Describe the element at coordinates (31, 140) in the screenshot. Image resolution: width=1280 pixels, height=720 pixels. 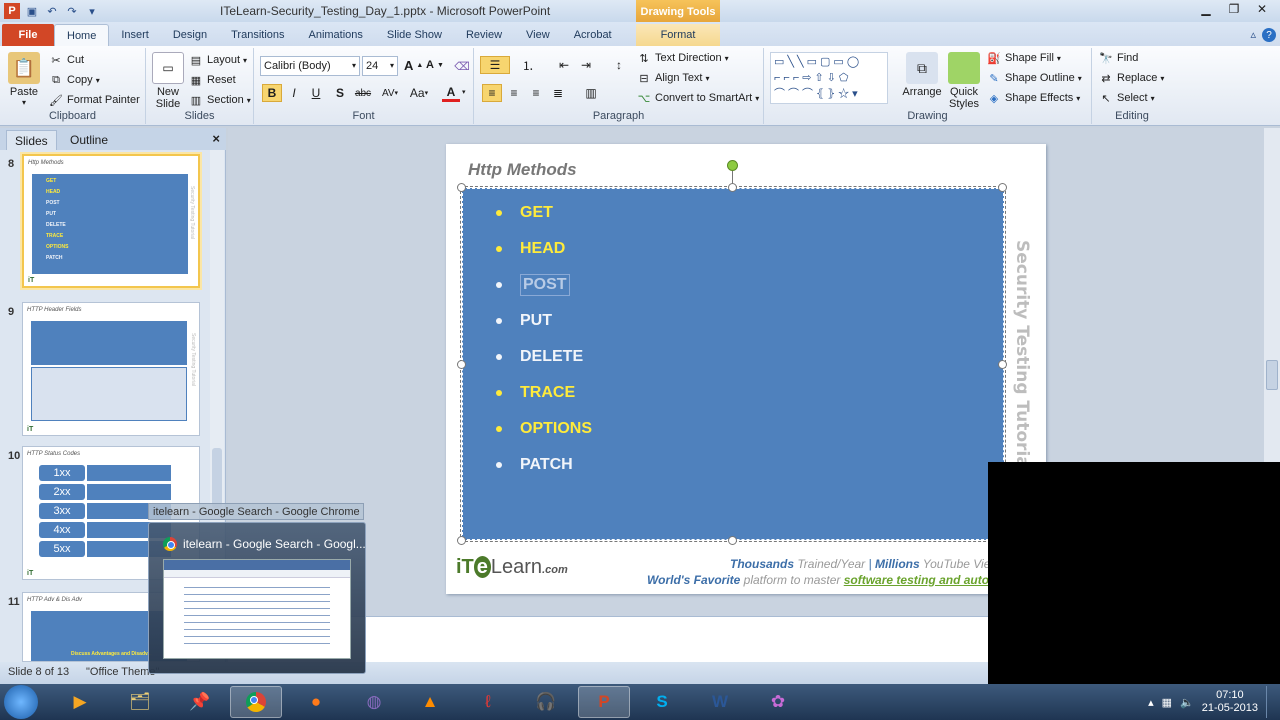
I see `tab-slides: Slides` at that location.